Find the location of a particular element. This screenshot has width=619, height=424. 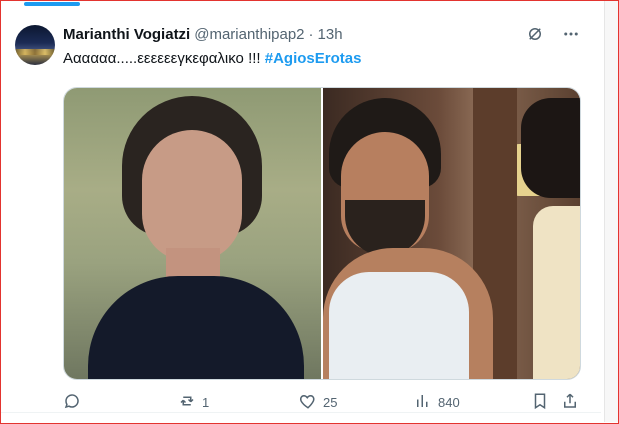

face-shape is located at coordinates (192, 196).